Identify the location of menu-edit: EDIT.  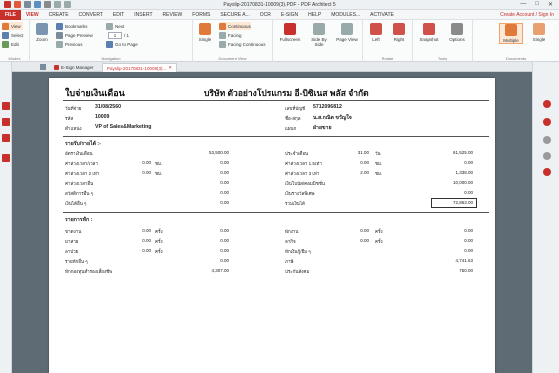
(118, 15).